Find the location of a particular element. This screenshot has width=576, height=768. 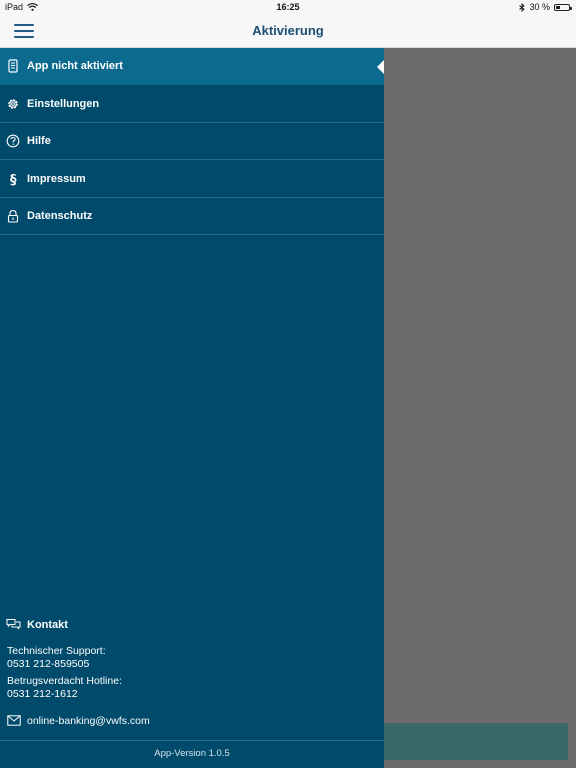

active-indicator is located at coordinates (380, 67).